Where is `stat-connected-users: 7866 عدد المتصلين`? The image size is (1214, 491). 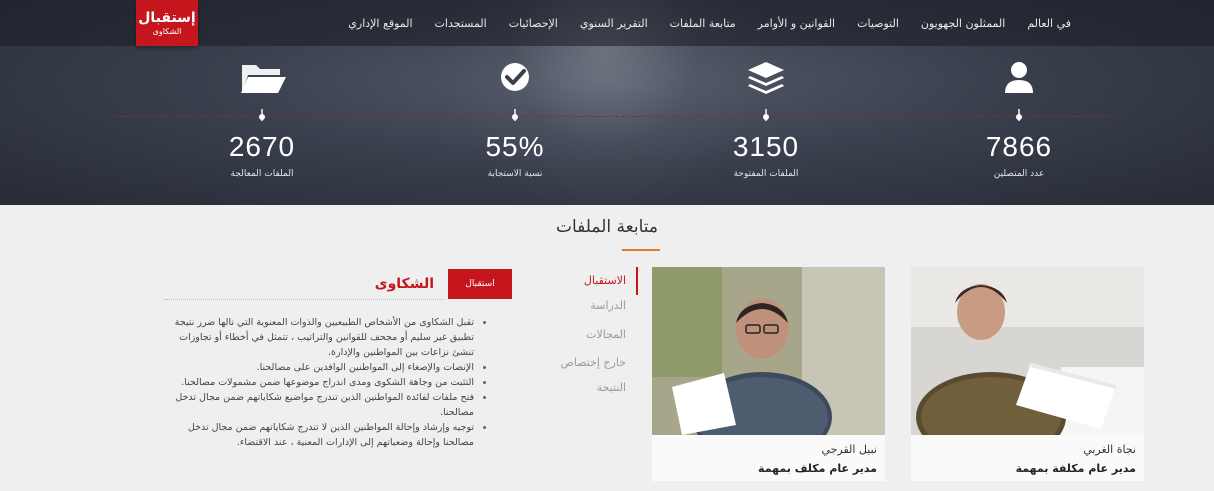 stat-connected-users: 7866 عدد المتصلين is located at coordinates (1019, 125).